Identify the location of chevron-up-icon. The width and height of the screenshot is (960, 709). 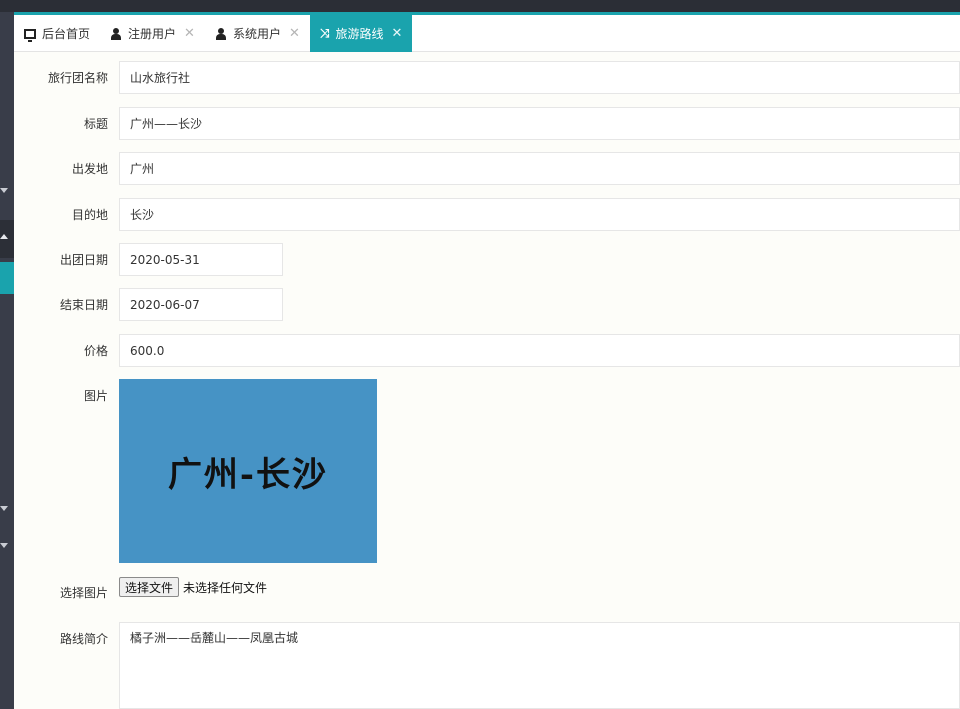
(4, 236).